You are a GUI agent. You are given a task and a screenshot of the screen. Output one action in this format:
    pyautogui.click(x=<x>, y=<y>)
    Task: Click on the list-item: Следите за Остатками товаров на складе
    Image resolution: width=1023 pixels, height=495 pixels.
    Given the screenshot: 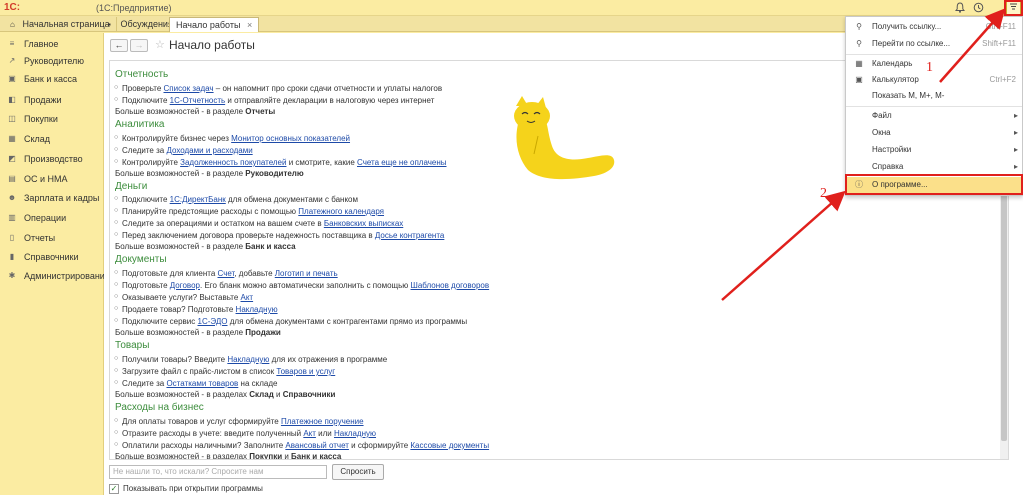 What is the action you would take?
    pyautogui.click(x=195, y=383)
    